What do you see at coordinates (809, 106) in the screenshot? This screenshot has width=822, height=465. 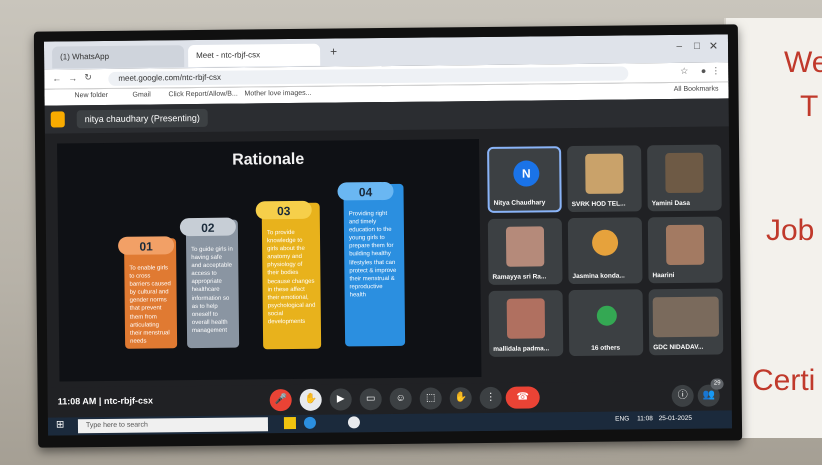 I see `poster-text-2: T` at bounding box center [809, 106].